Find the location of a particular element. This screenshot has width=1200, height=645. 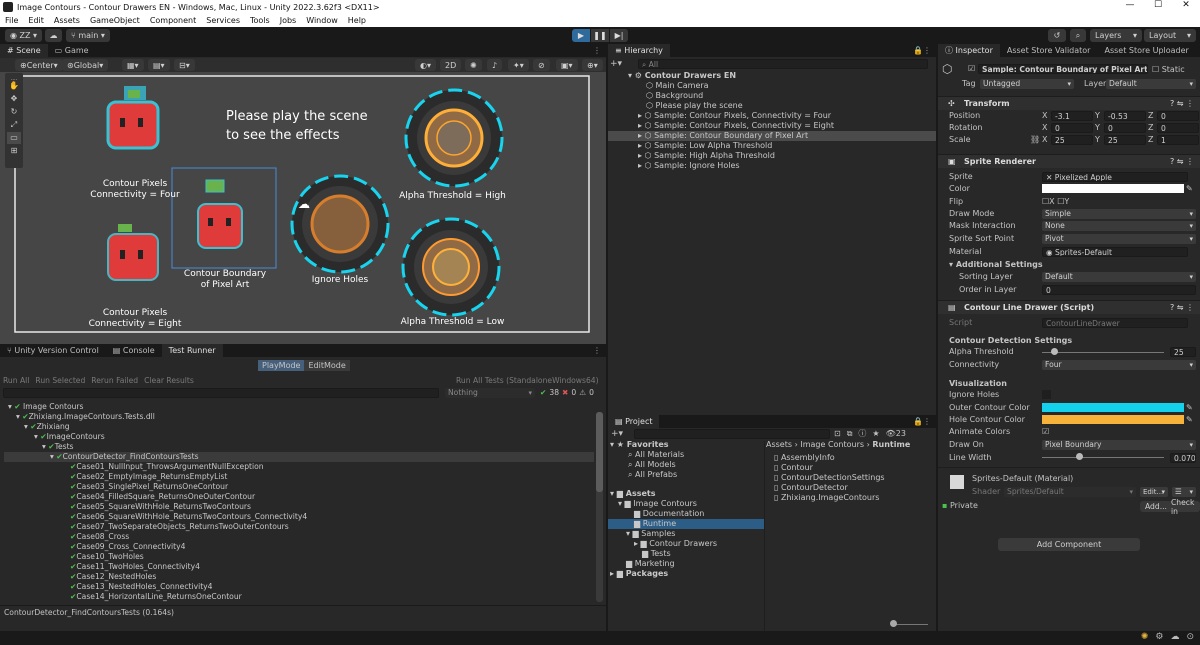

breadcrumb-item: Runtime is located at coordinates (891, 444).